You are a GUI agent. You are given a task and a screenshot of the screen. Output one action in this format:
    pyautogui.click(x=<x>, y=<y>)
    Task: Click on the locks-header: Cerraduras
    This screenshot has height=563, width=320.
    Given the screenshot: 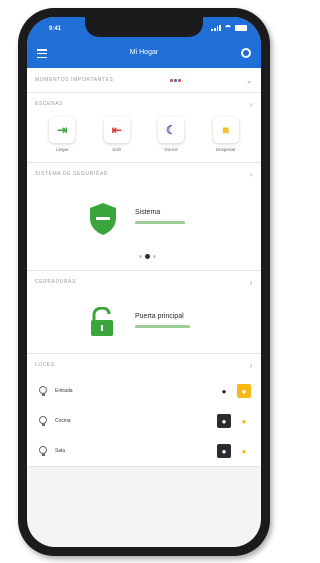 What is the action you would take?
    pyautogui.click(x=56, y=282)
    